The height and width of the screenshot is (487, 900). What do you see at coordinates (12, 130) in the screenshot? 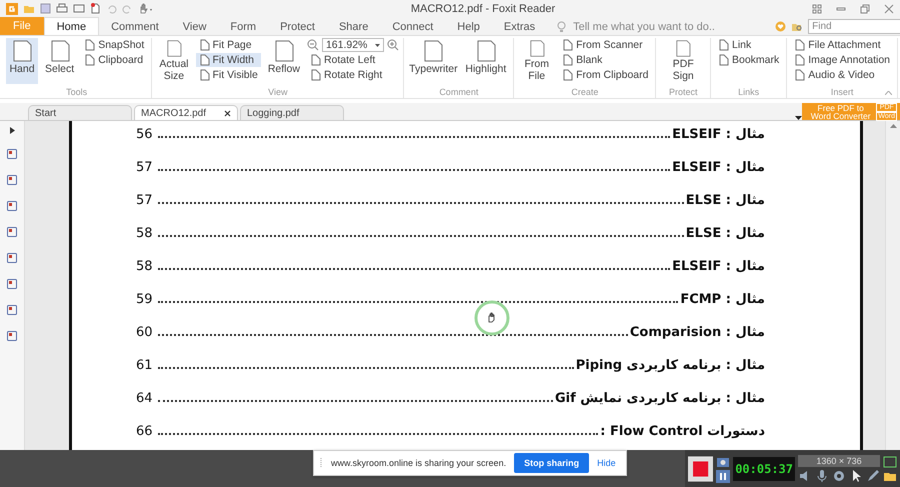
I see `caret-right-icon` at bounding box center [12, 130].